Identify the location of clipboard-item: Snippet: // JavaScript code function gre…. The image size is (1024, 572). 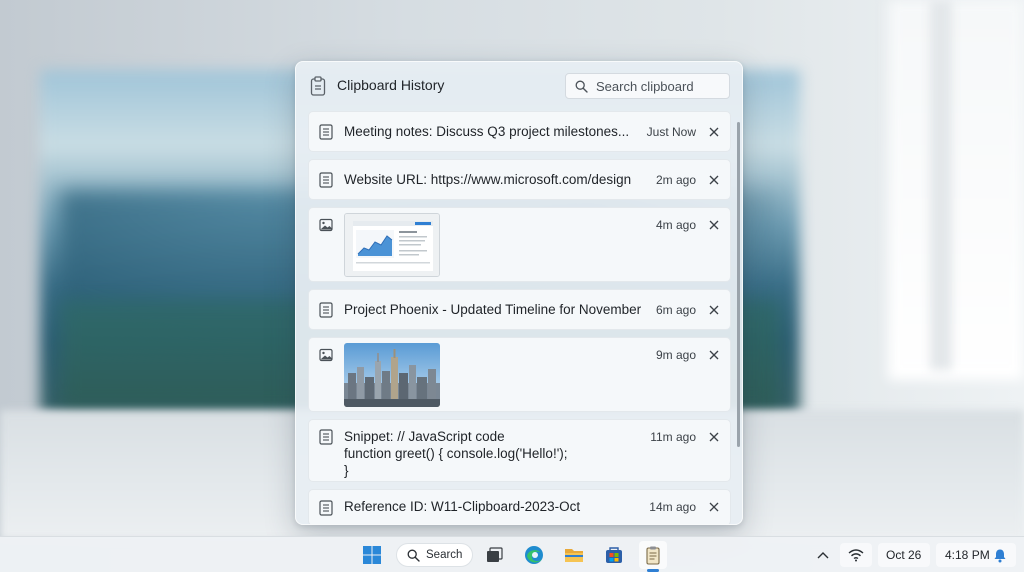
(519, 450).